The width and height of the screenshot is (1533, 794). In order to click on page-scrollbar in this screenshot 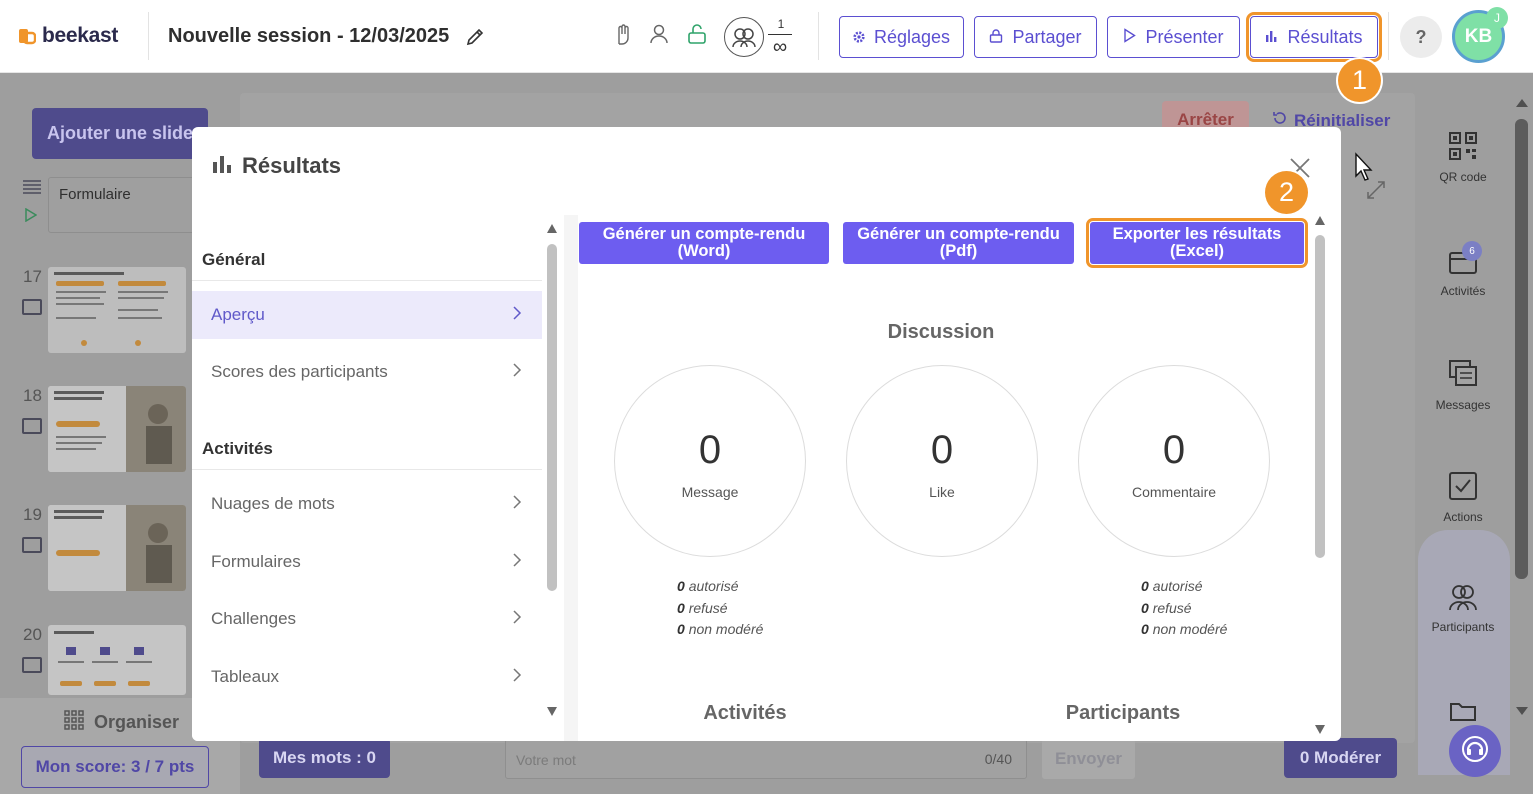, I will do `click(1522, 407)`.